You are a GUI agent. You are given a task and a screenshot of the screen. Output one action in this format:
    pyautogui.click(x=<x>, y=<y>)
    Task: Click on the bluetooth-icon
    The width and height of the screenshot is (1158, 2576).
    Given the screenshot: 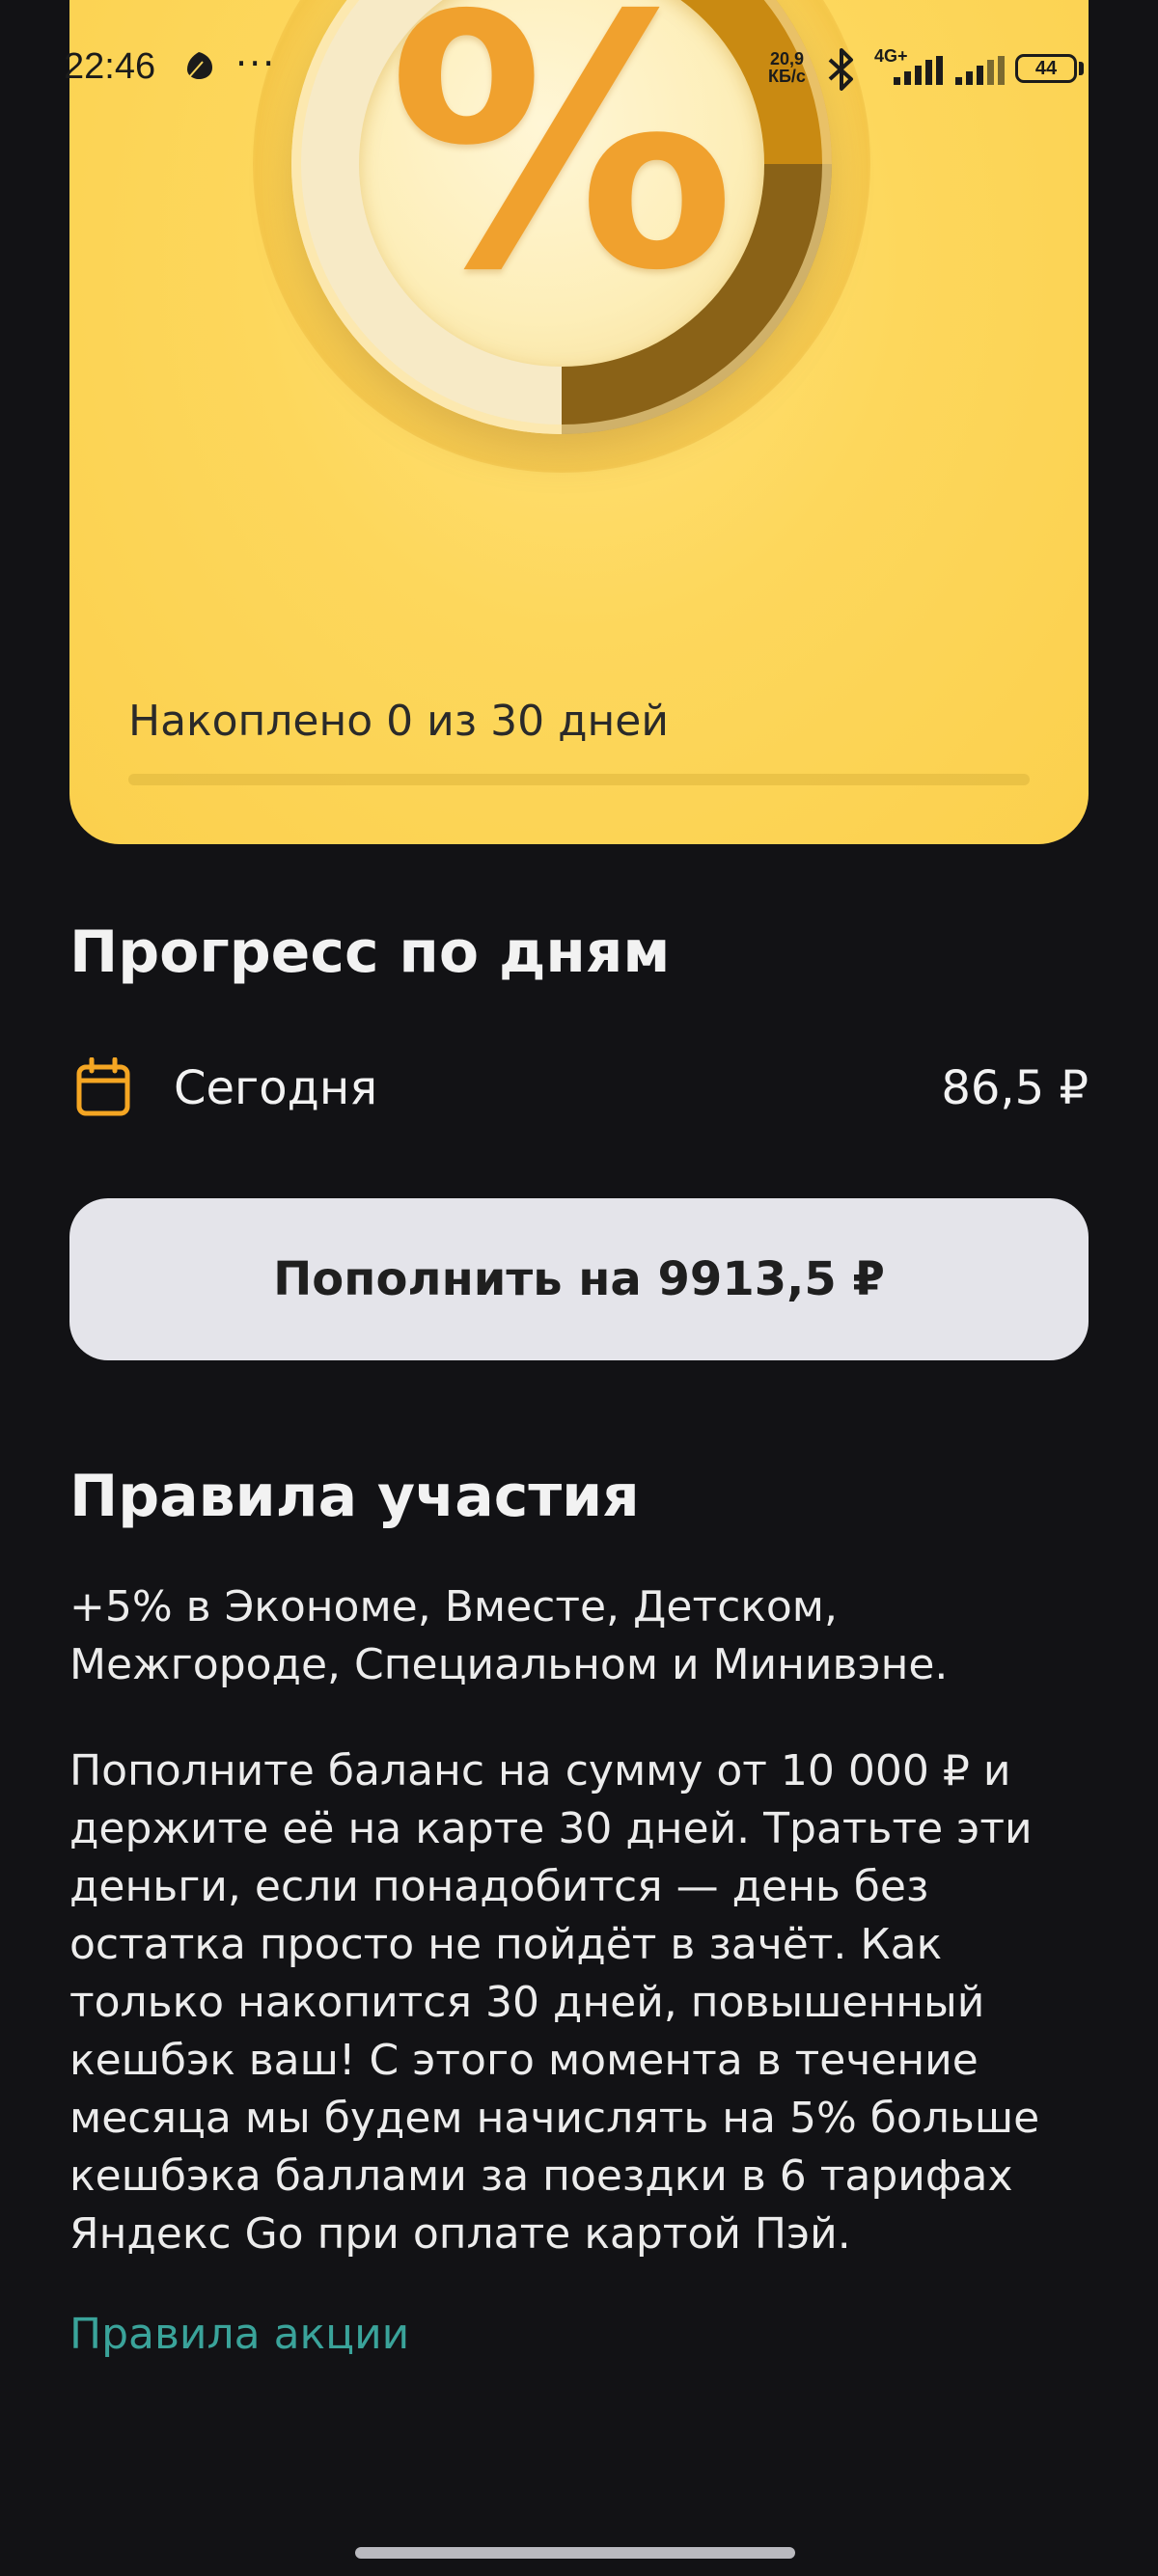 What is the action you would take?
    pyautogui.click(x=840, y=69)
    